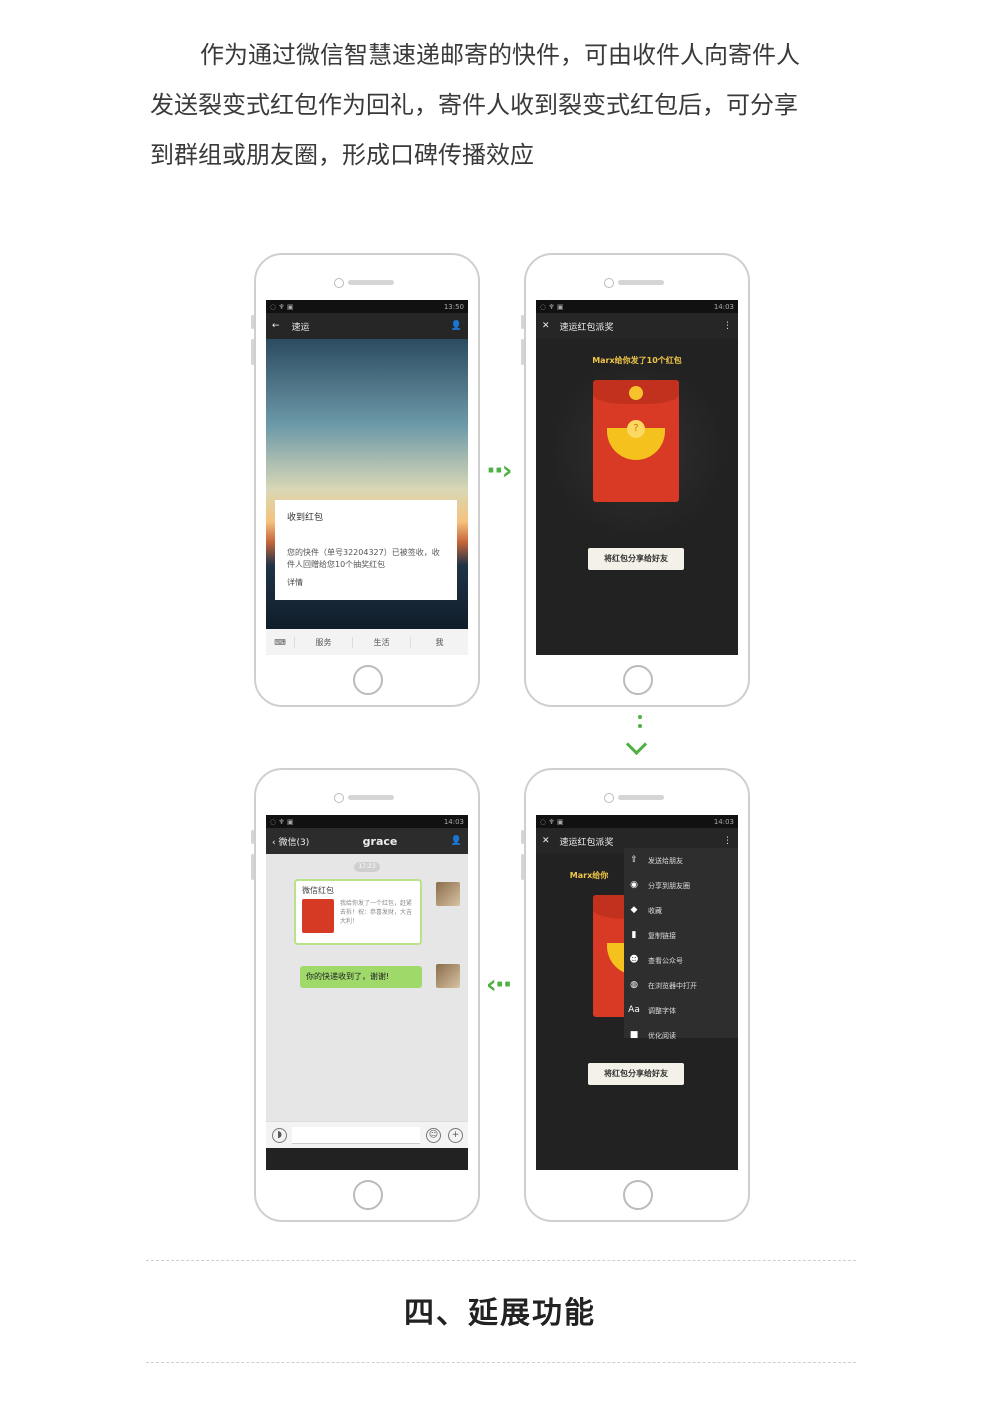 This screenshot has width=1000, height=1422. What do you see at coordinates (634, 959) in the screenshot?
I see `account-icon: ☻` at bounding box center [634, 959].